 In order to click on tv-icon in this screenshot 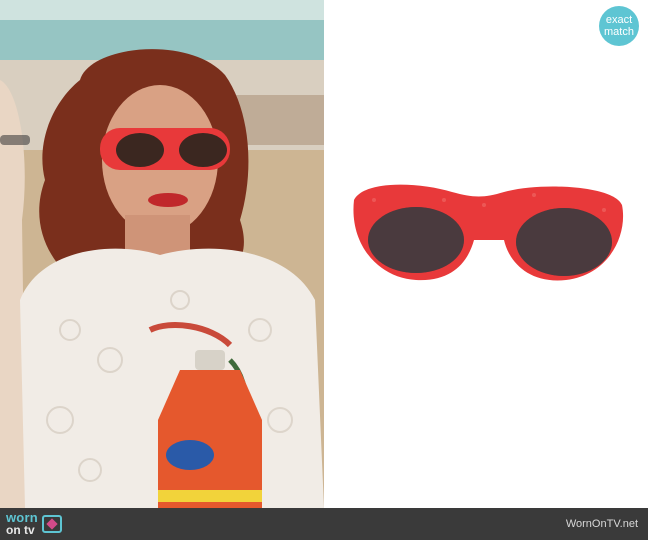, I will do `click(51, 524)`.